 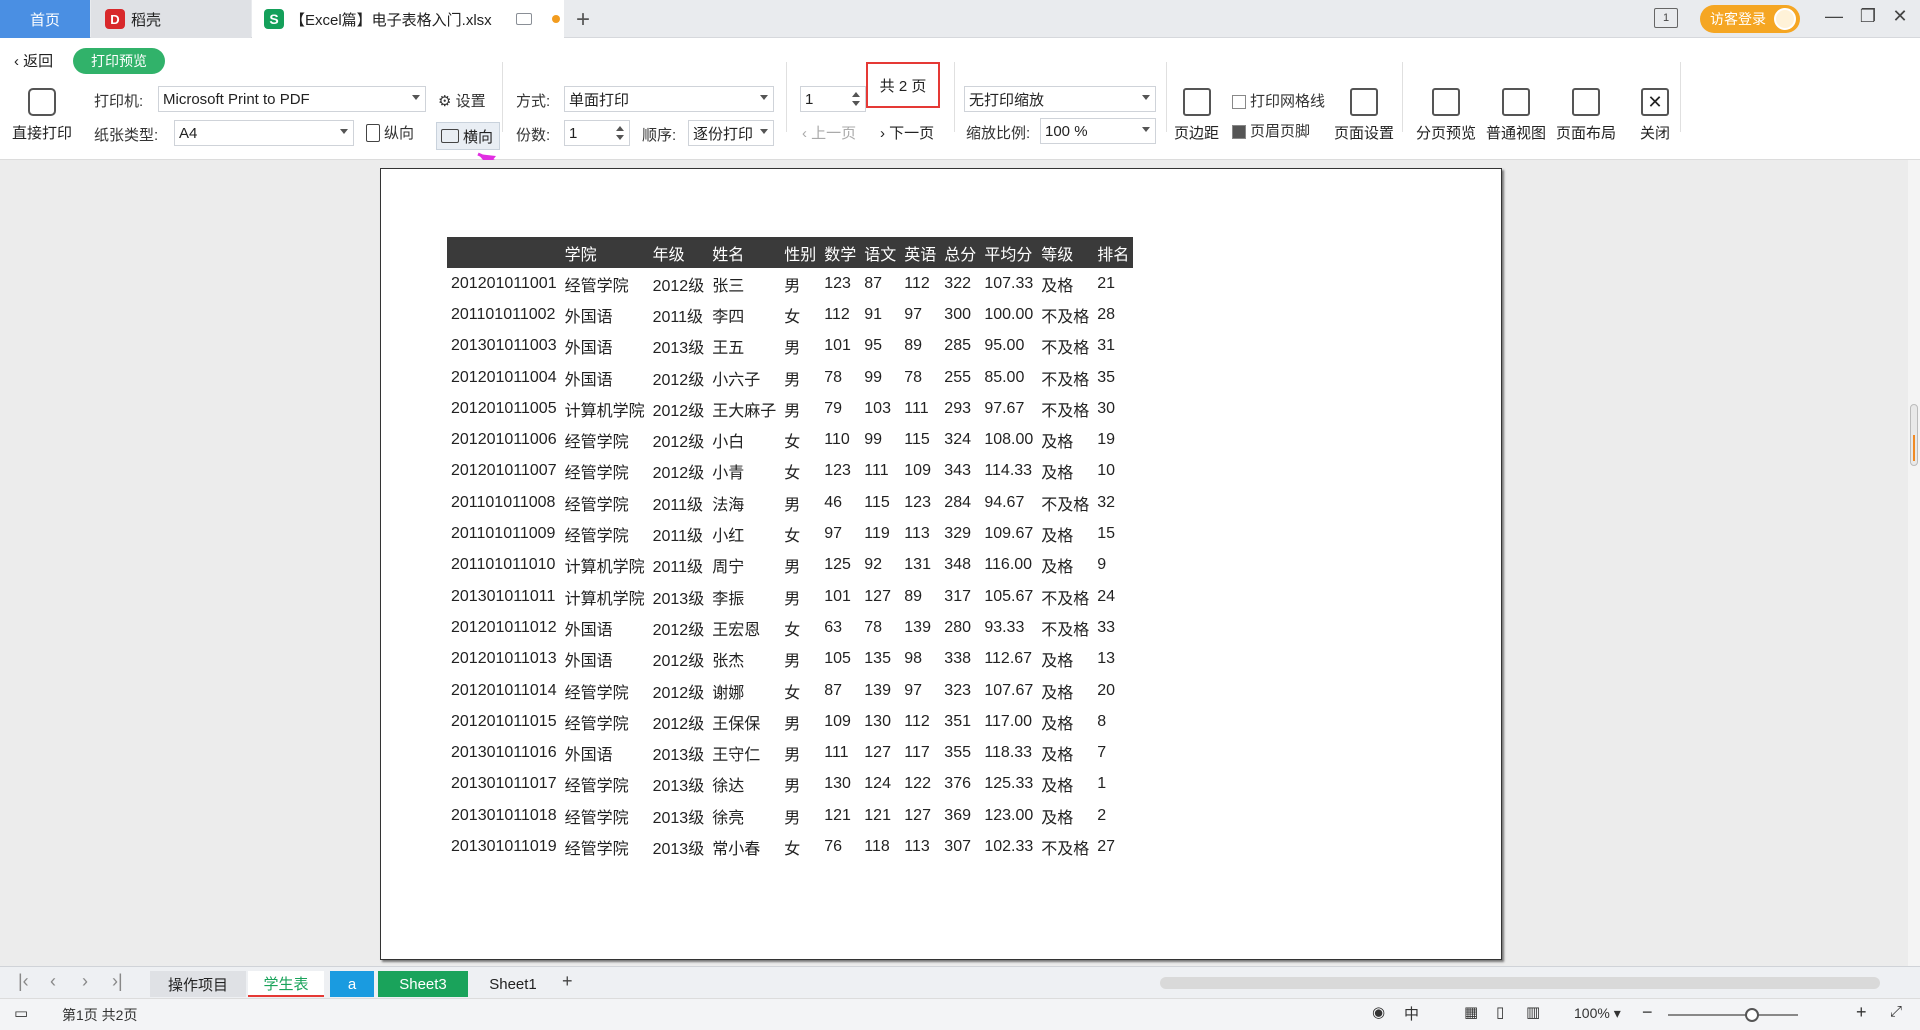 I want to click on page-break-preview-button: 分页预览, so click(x=1446, y=115).